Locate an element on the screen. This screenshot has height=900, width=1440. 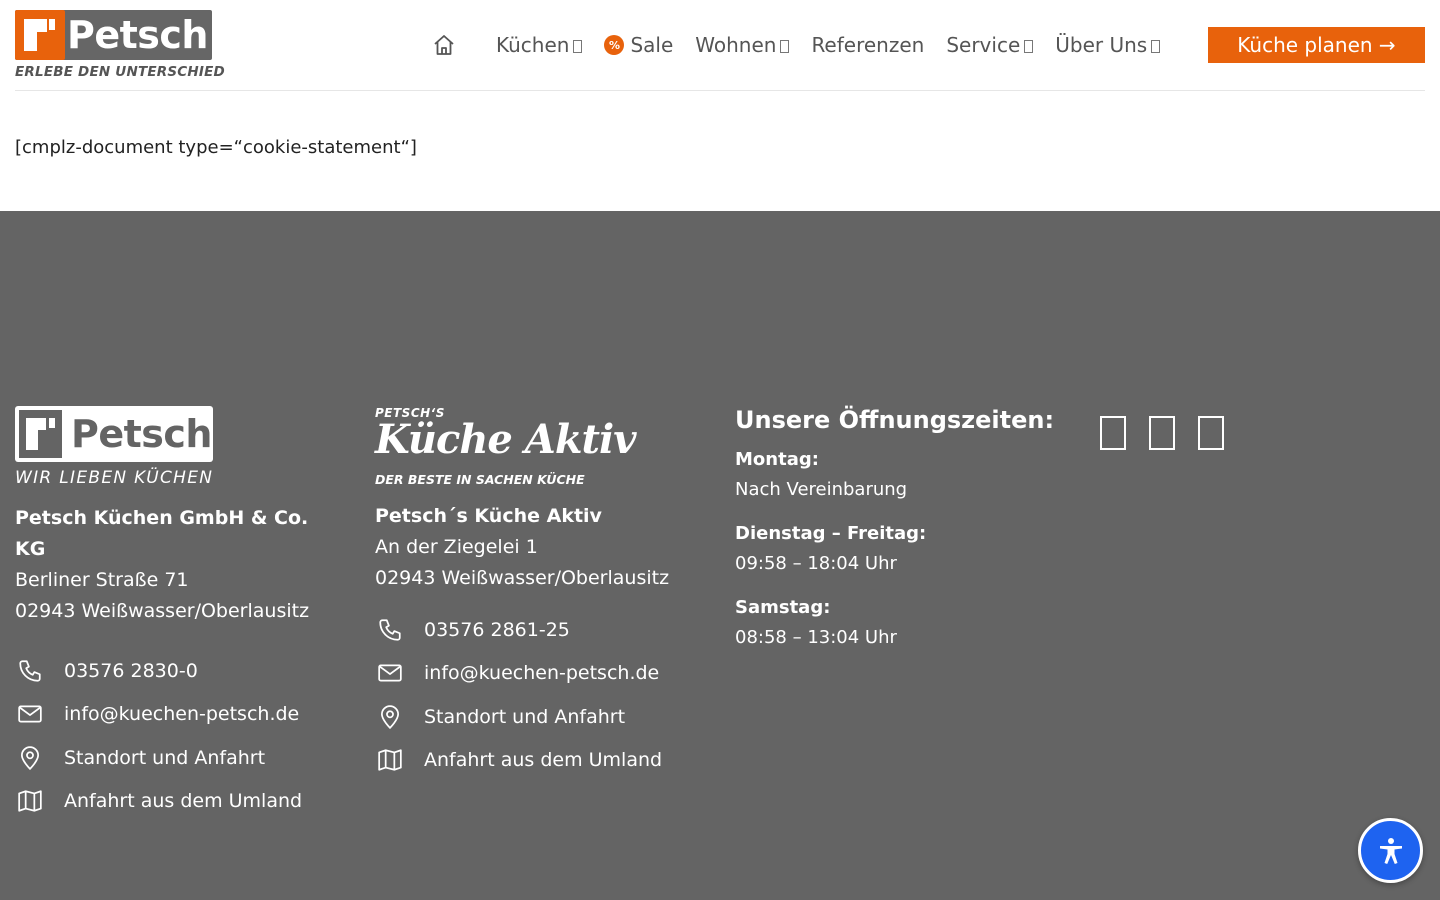
nav-item-wohnen: Wohnen is located at coordinates (742, 45).